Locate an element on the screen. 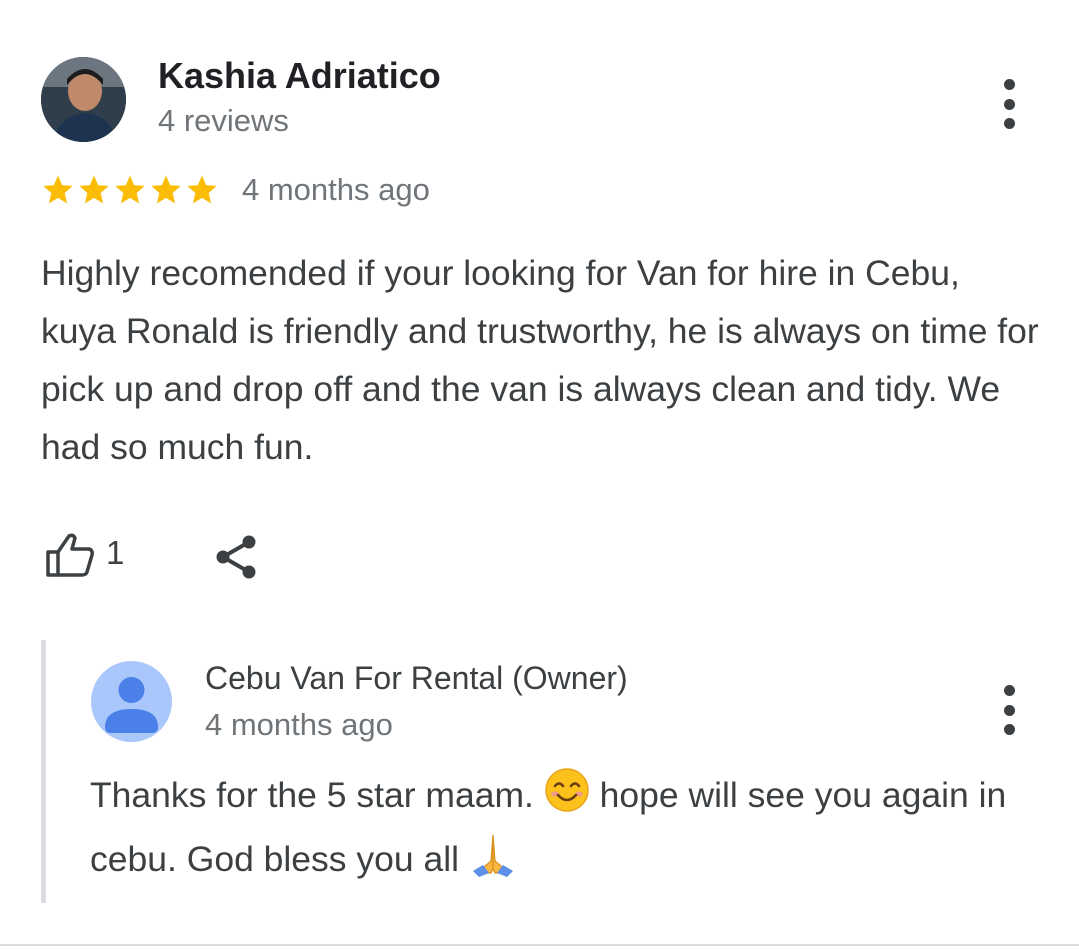 This screenshot has height=950, width=1079. share-icon is located at coordinates (236, 557).